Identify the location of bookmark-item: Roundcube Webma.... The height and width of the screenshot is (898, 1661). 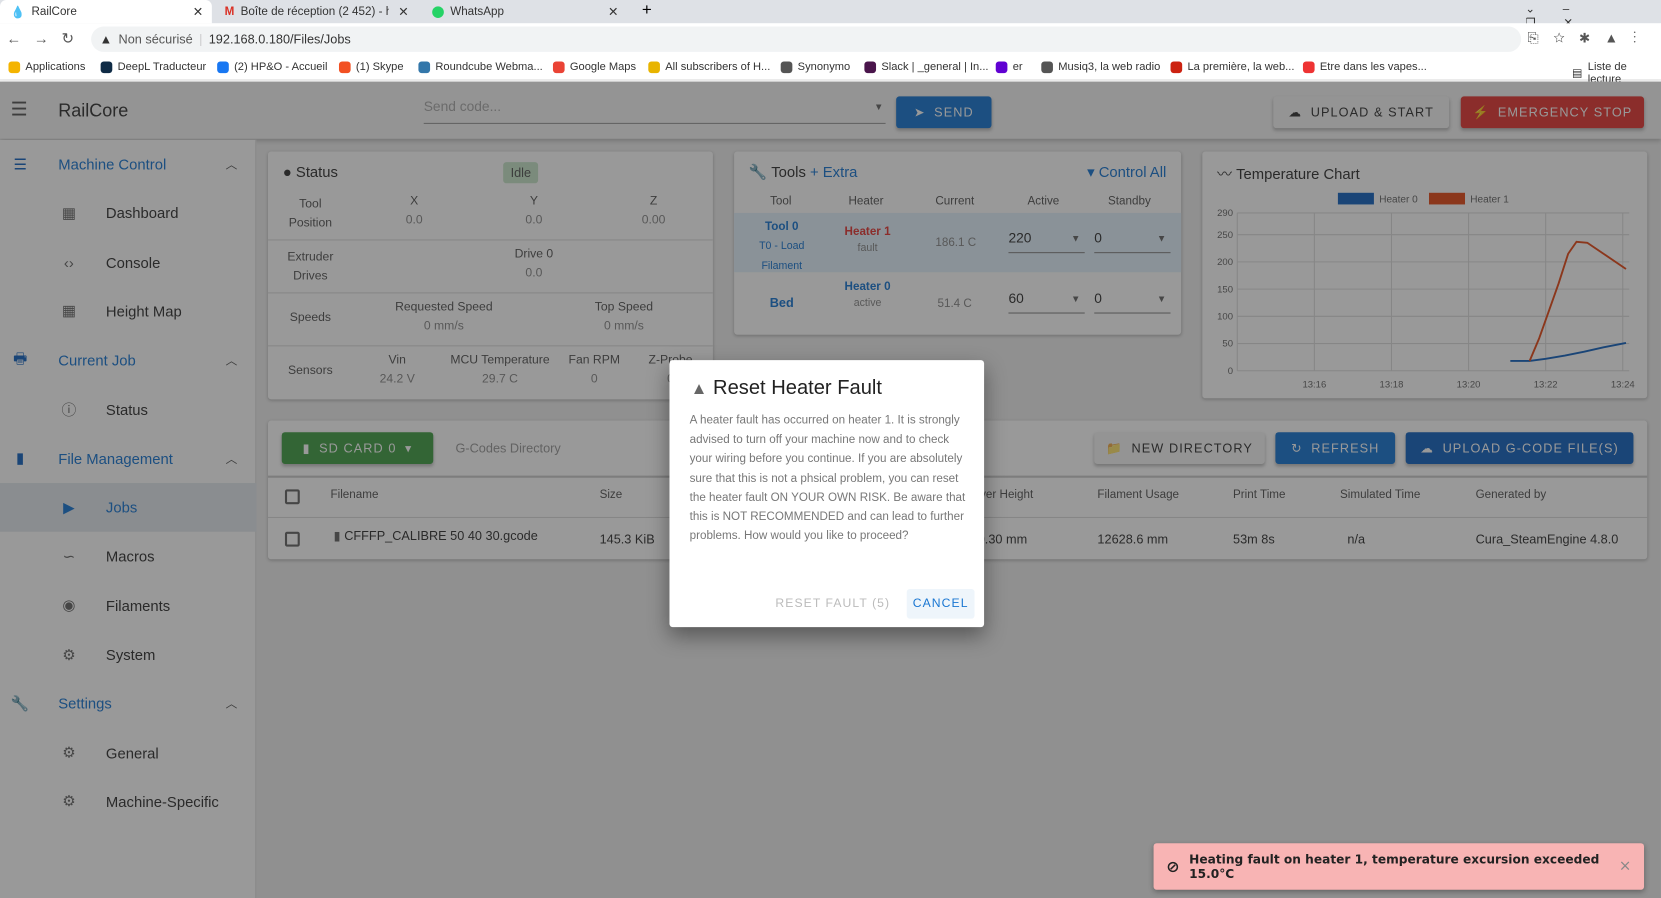
(480, 66).